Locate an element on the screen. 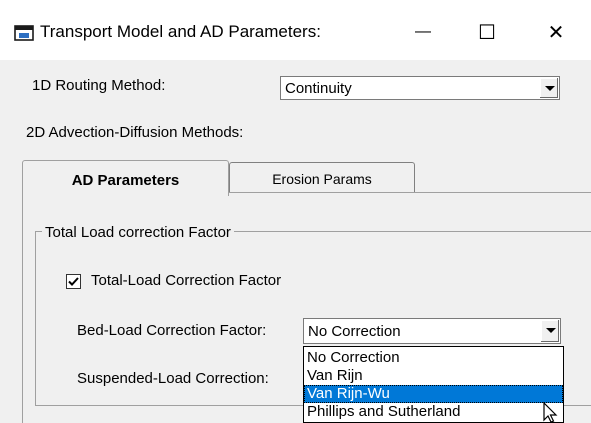  routing-method-select: Continuity is located at coordinates (420, 88).